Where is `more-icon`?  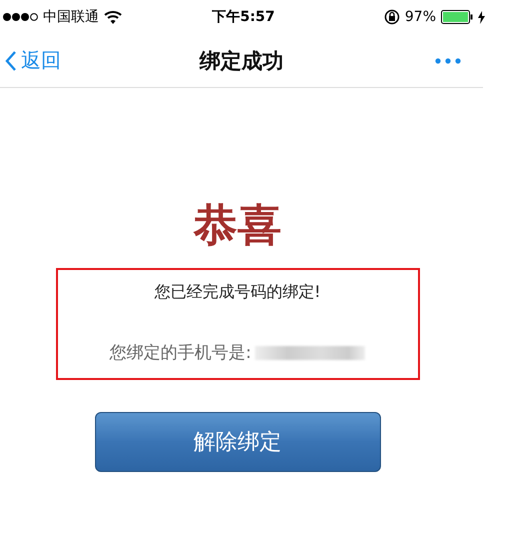
more-icon is located at coordinates (448, 61).